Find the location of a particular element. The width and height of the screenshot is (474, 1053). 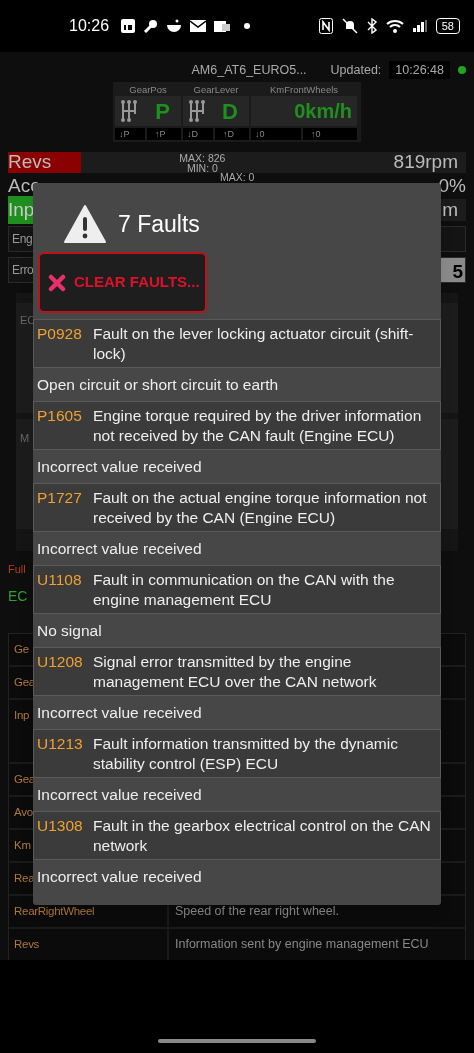

fault-code: U1108 is located at coordinates (60, 580).